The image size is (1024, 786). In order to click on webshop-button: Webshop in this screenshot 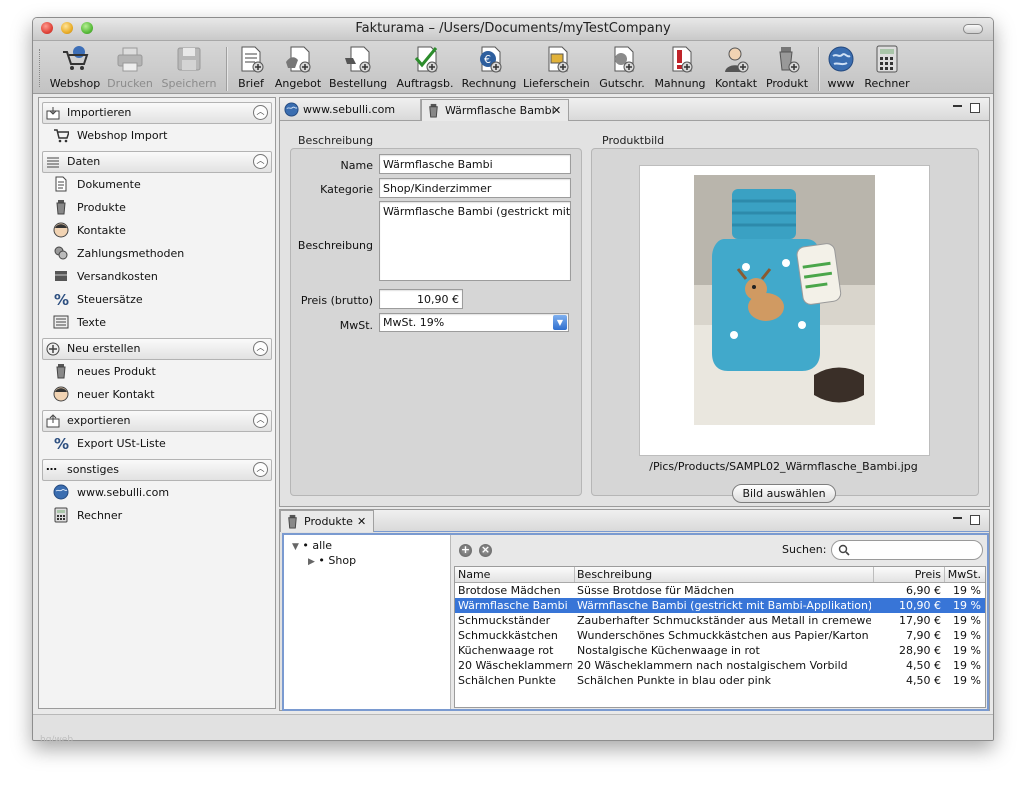, I will do `click(75, 67)`.